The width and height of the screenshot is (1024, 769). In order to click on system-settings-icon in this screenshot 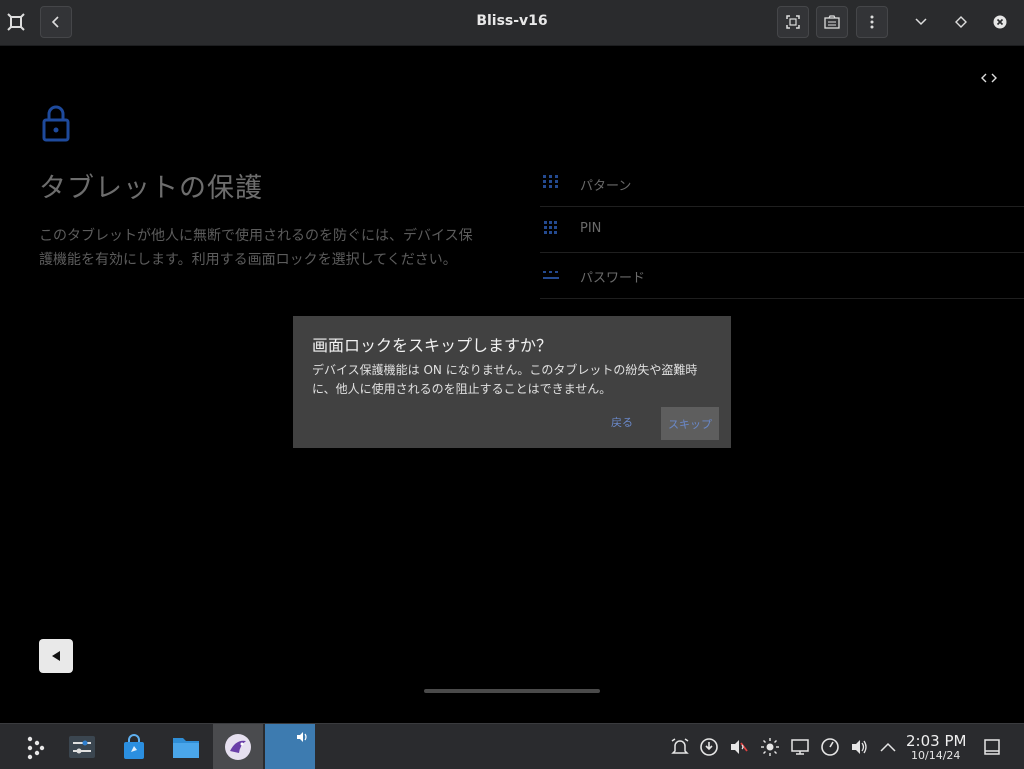, I will do `click(82, 746)`.